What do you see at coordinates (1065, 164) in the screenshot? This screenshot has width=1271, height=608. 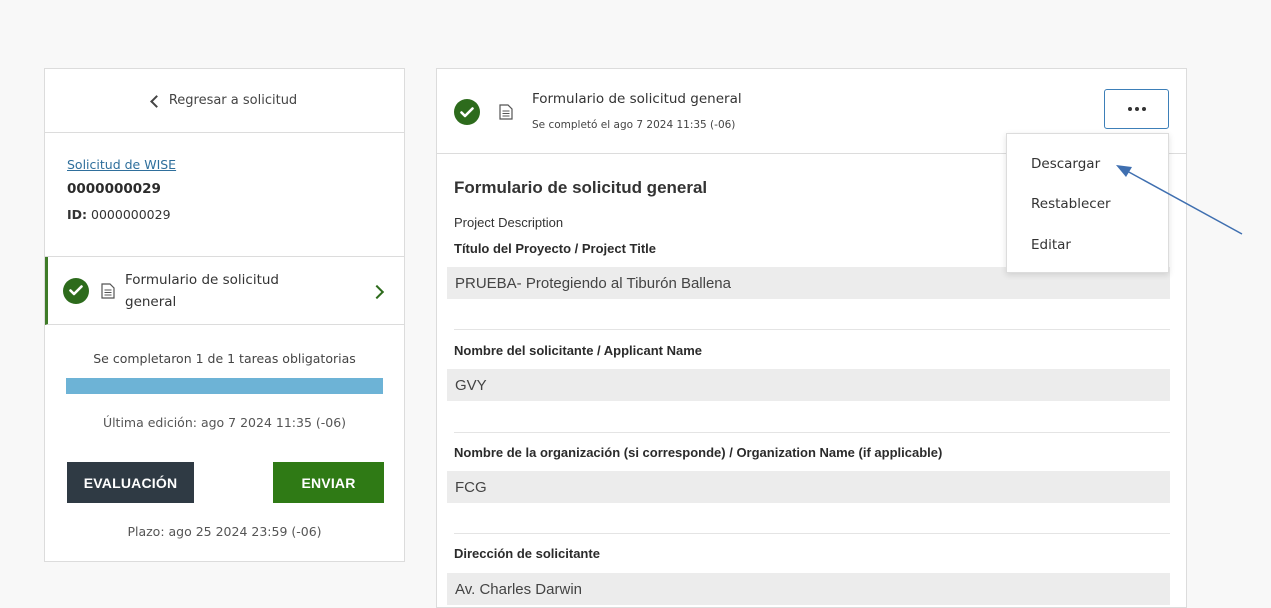 I see `menu-item-download: Descargar` at bounding box center [1065, 164].